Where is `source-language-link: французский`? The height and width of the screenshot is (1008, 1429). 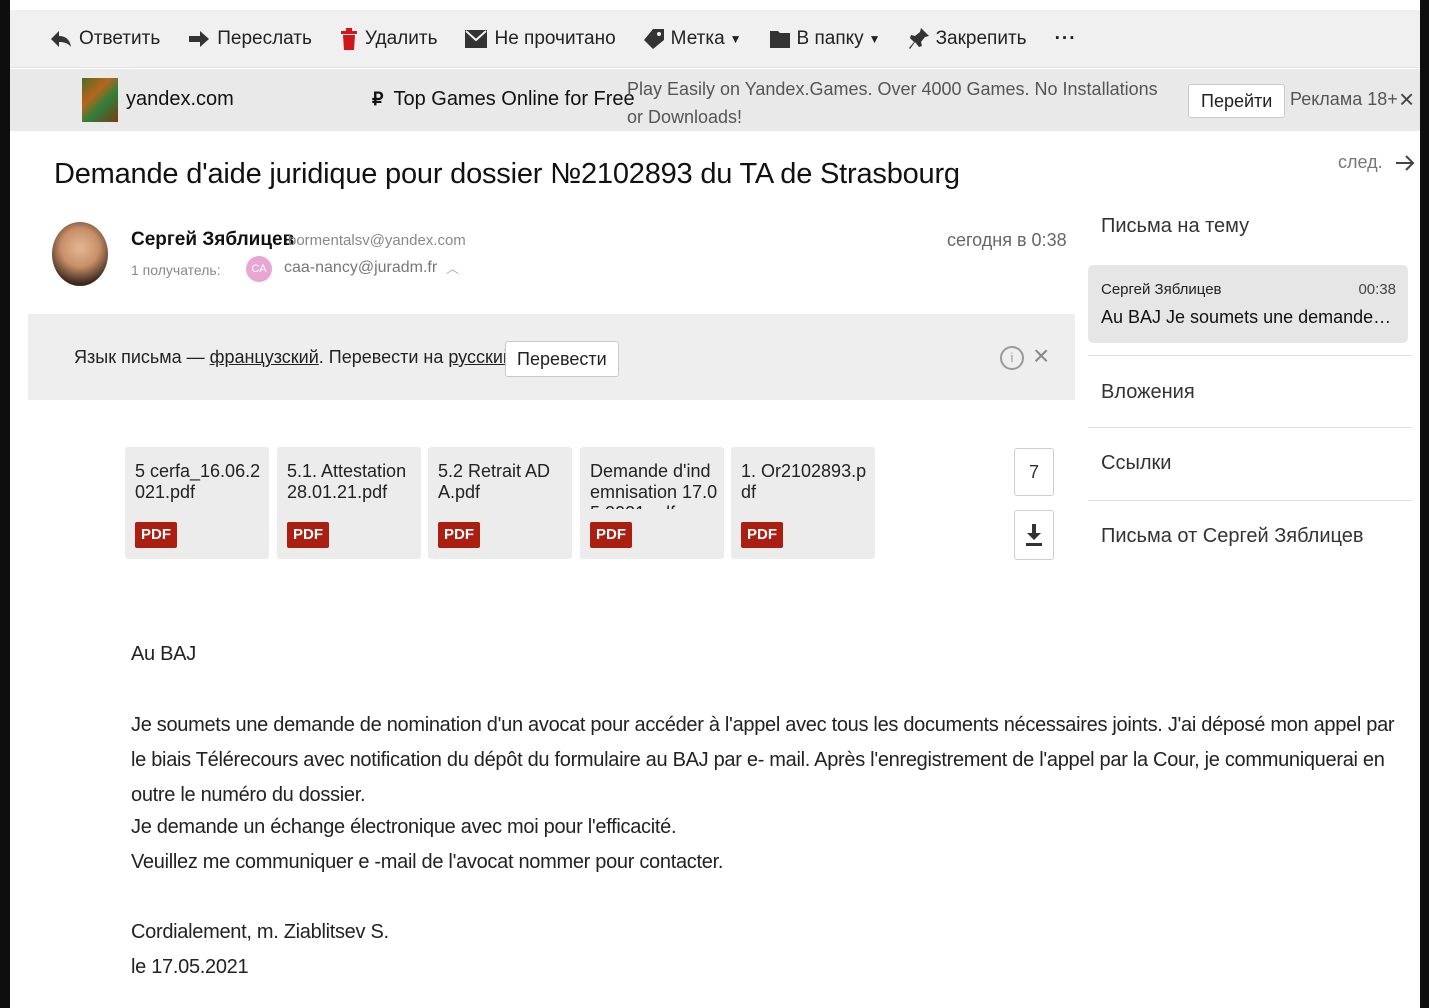 source-language-link: французский is located at coordinates (264, 357).